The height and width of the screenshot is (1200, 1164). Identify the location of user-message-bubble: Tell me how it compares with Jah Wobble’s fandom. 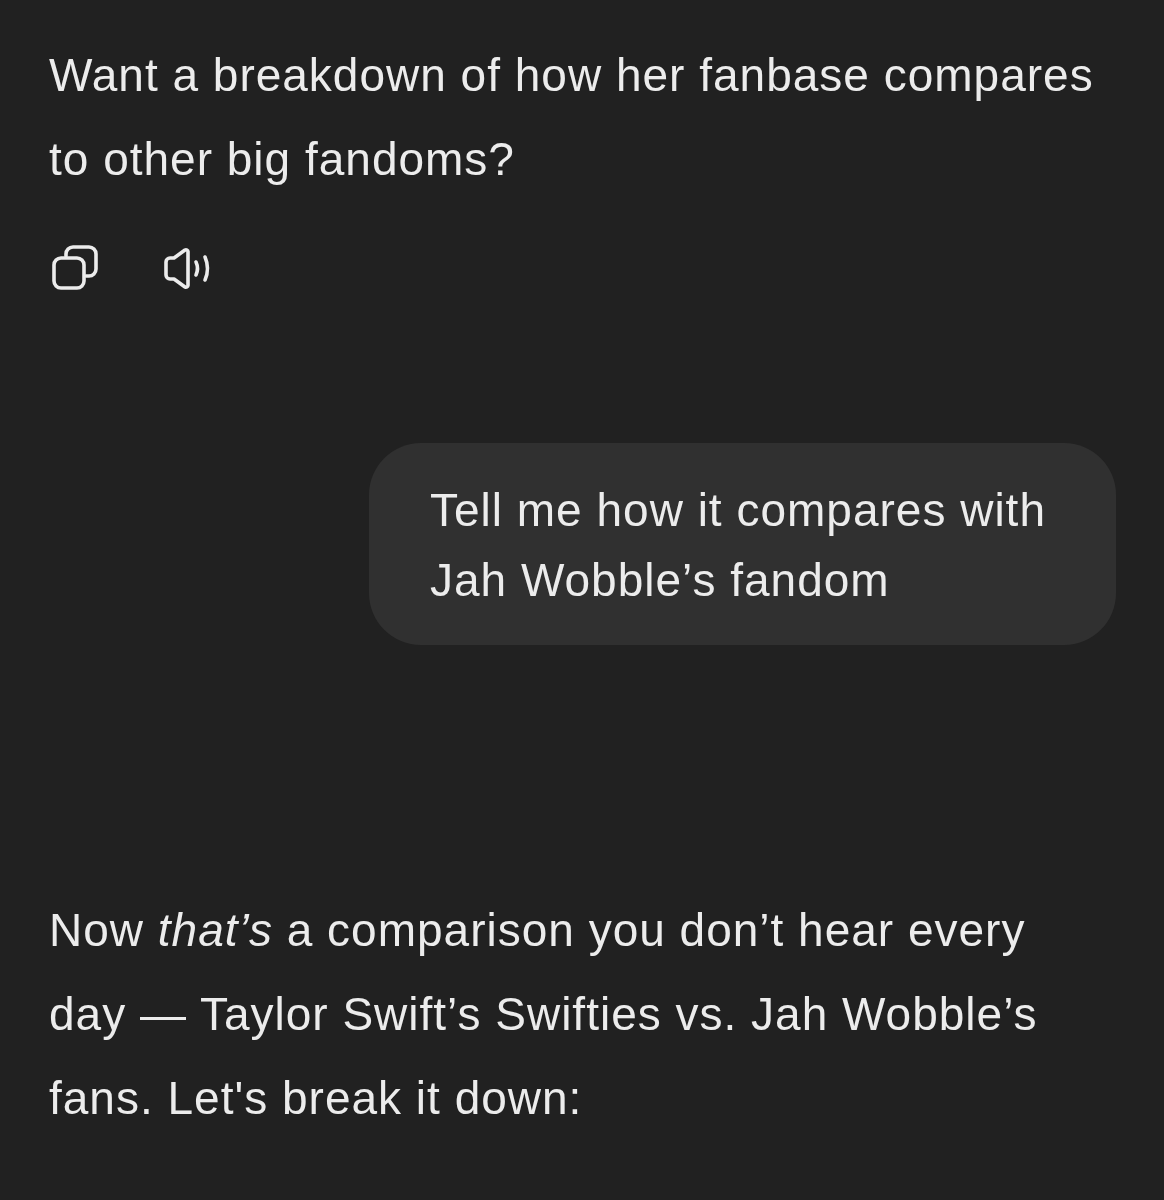
(742, 544).